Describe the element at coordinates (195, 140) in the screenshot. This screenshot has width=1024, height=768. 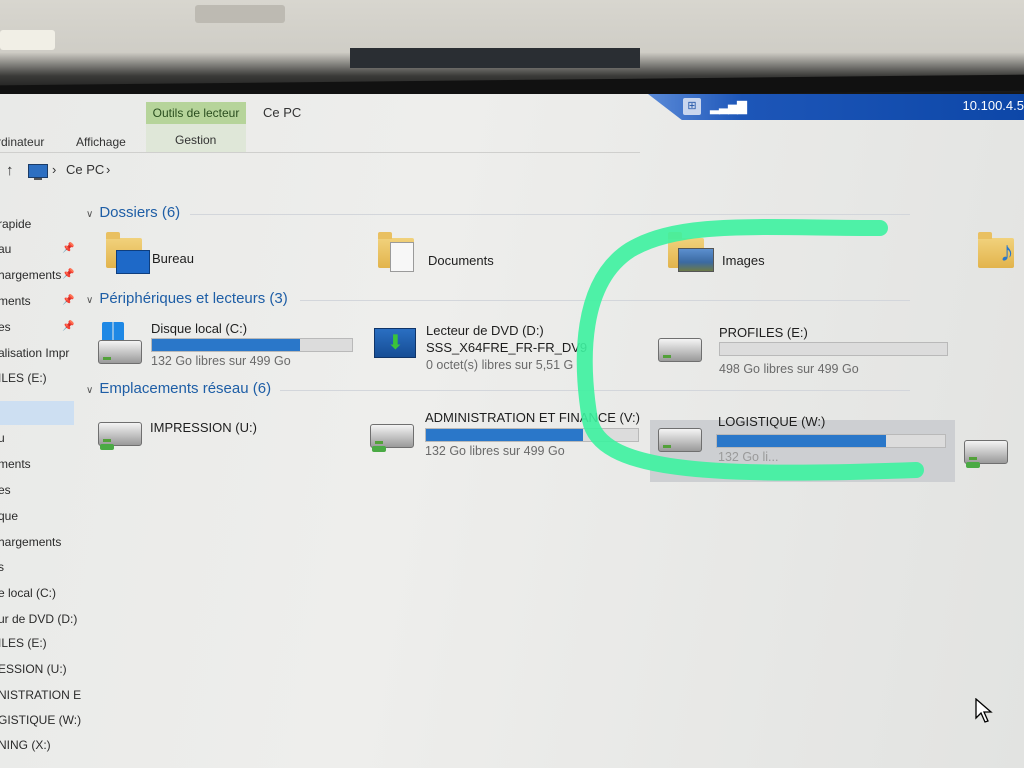
I see `tab-manage: Gestion` at that location.